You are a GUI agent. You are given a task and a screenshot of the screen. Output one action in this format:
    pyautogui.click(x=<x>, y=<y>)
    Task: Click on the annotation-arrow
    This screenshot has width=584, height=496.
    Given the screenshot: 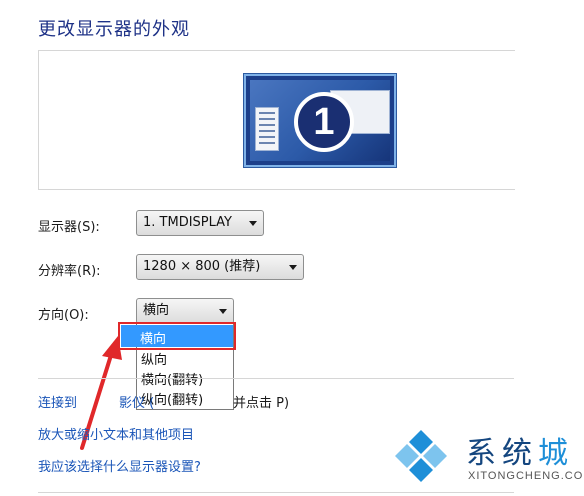 What is the action you would take?
    pyautogui.click(x=101, y=393)
    